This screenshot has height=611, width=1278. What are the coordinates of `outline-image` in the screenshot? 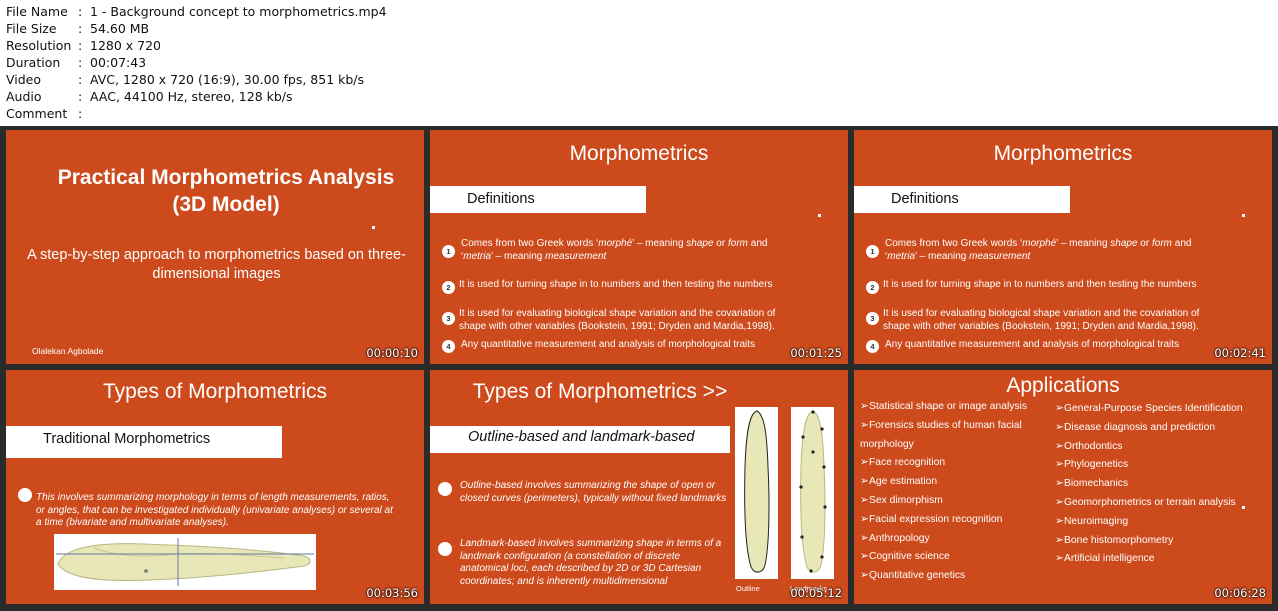 It's located at (756, 493).